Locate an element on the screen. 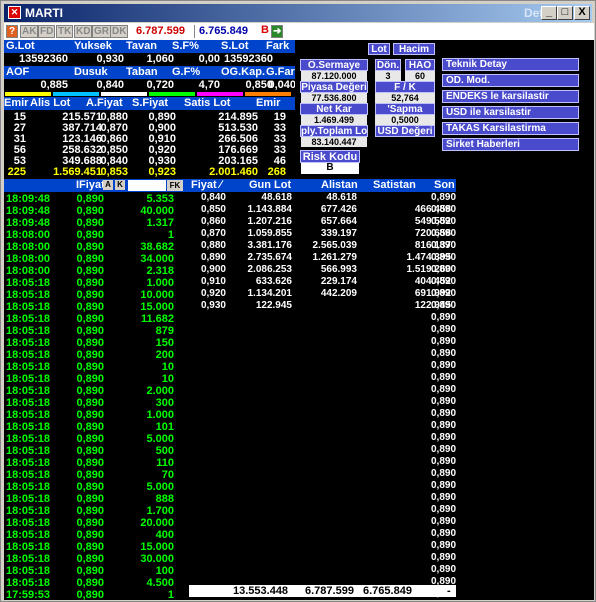 This screenshot has width=596, height=602. menu-item-4: TAKAS Karsilastirma is located at coordinates (510, 128).